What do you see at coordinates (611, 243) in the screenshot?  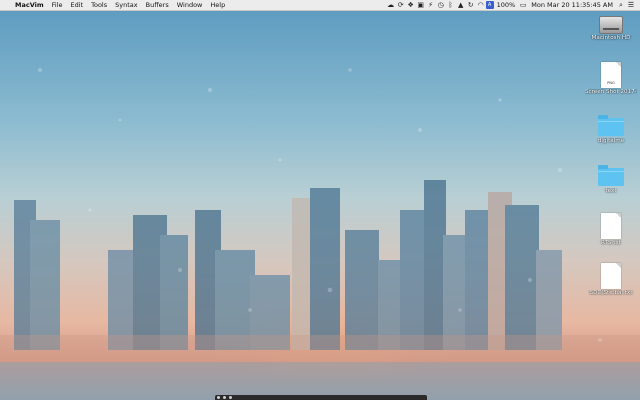 I see `desktop-item-label: RTS.txt` at bounding box center [611, 243].